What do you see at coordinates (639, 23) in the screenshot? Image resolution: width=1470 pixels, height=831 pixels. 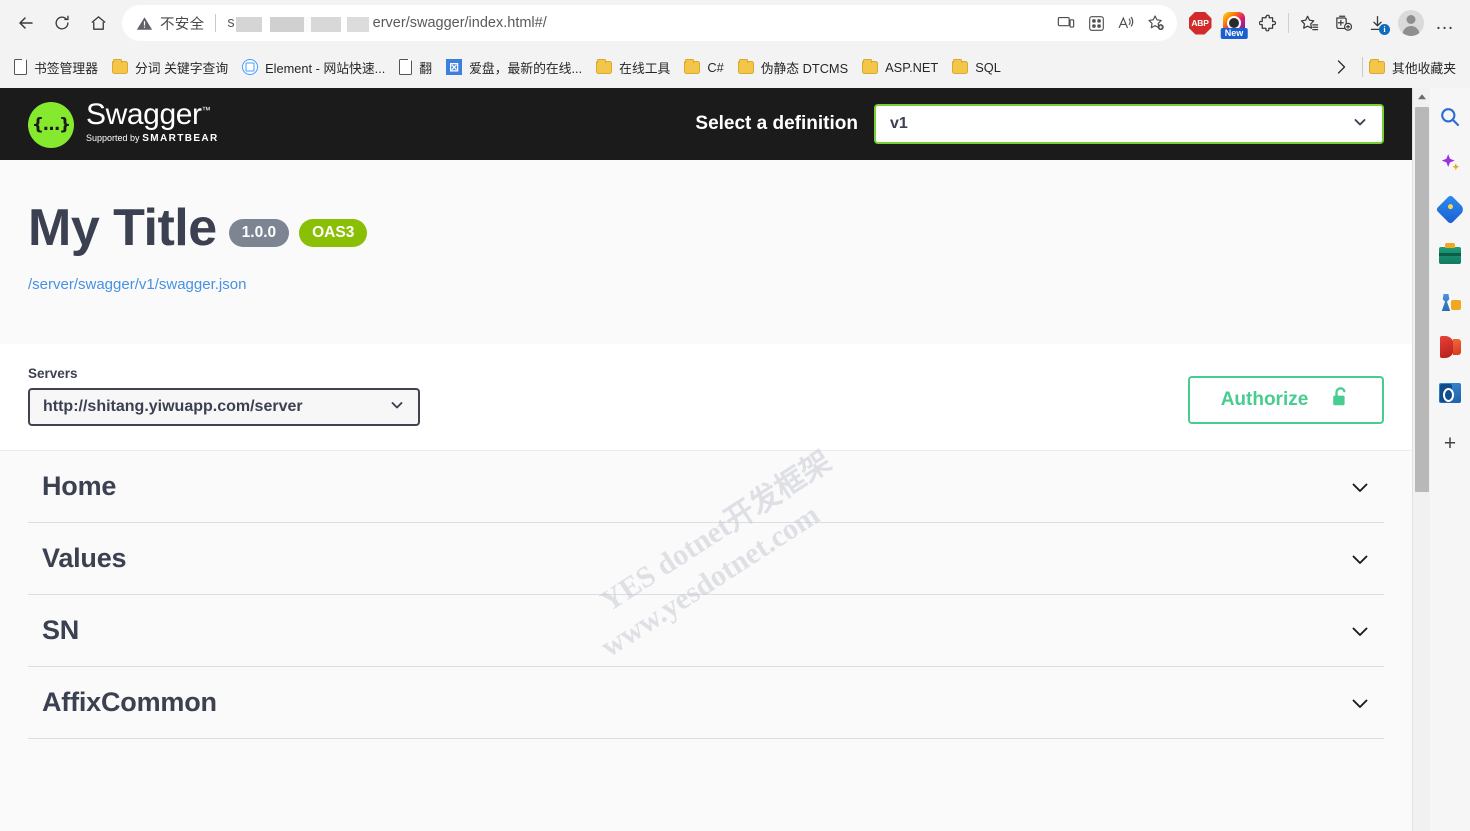 I see `url-text: s erver/swagger/index.html#/` at bounding box center [639, 23].